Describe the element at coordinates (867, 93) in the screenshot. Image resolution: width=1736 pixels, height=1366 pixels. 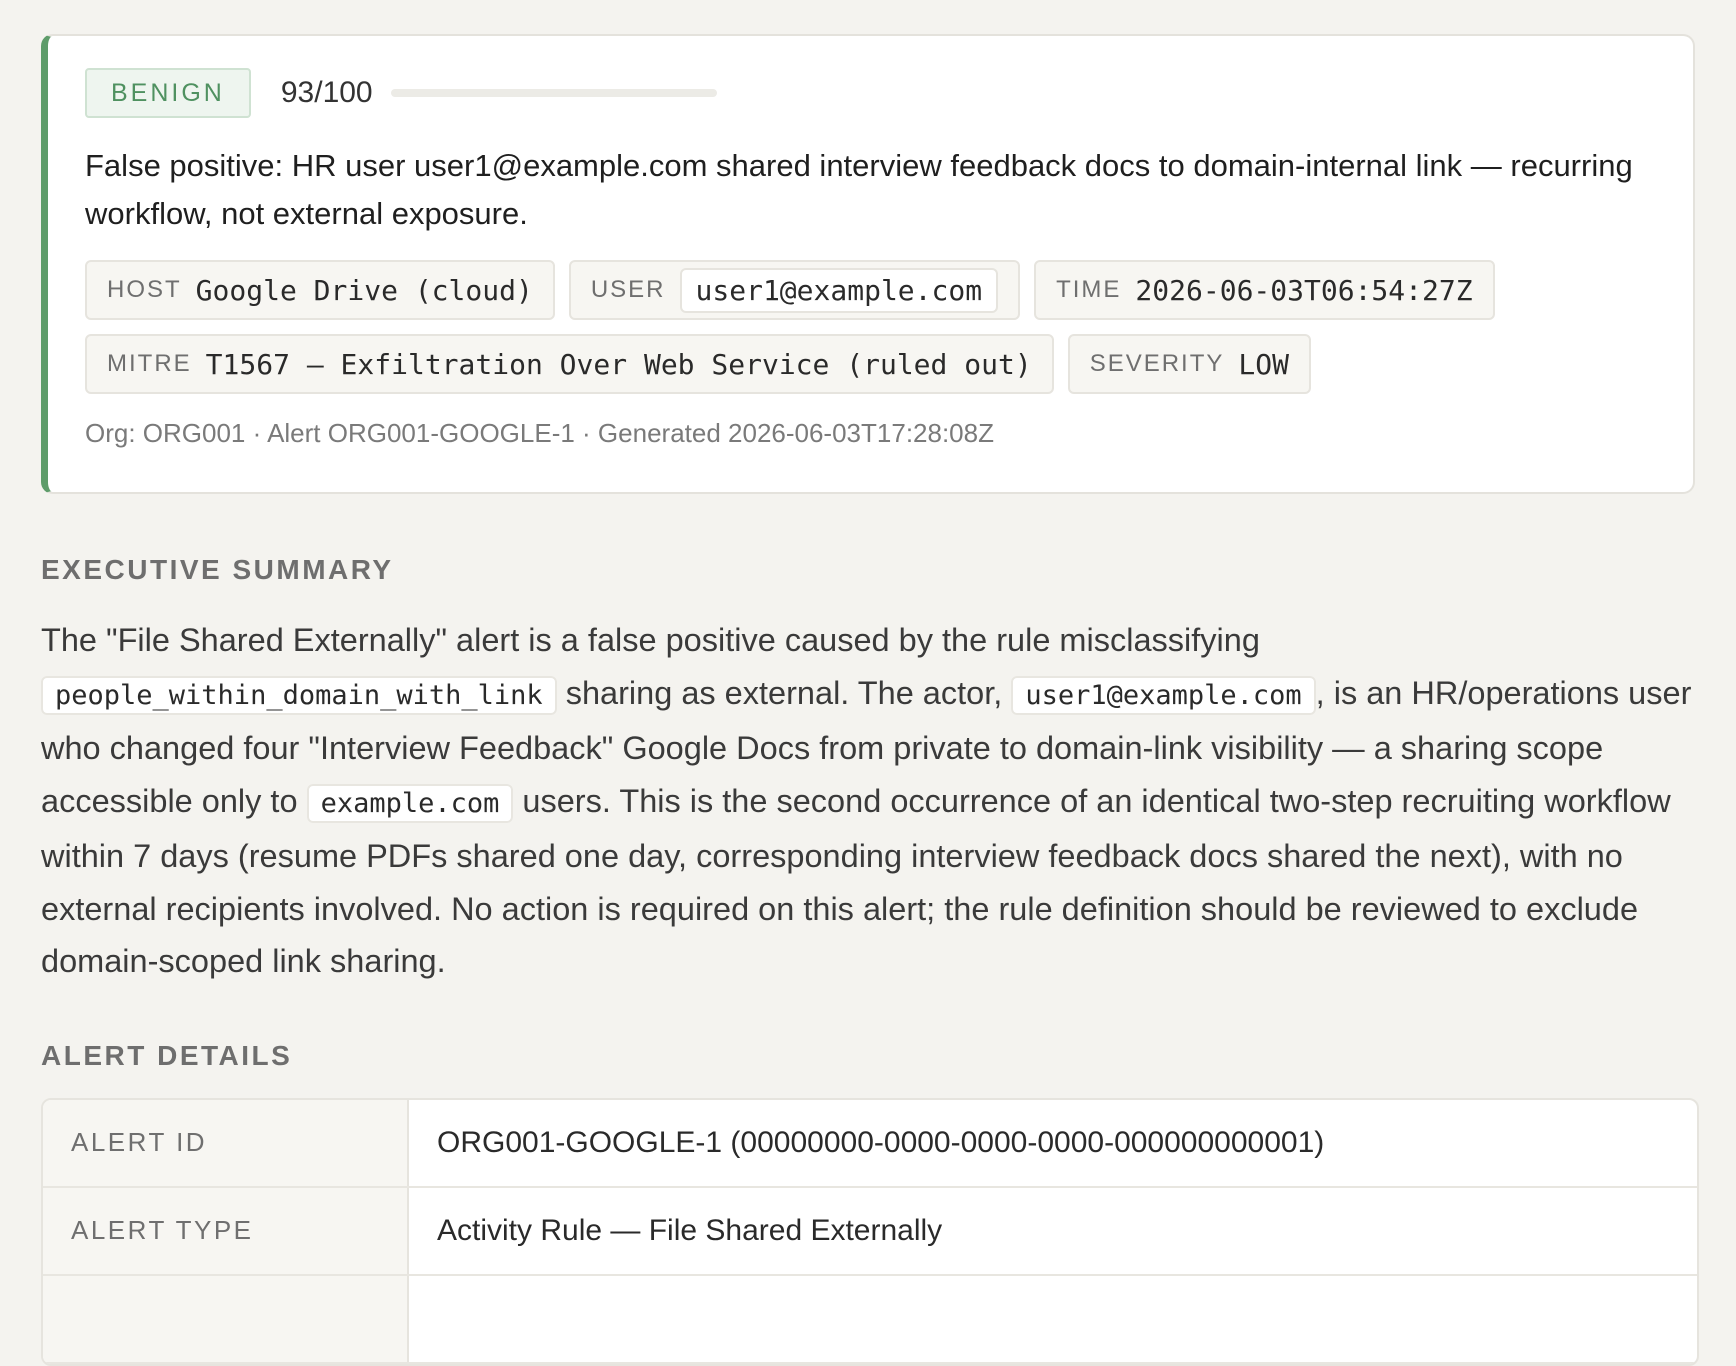
I see `verdict-header: BENIGN 93/100` at that location.